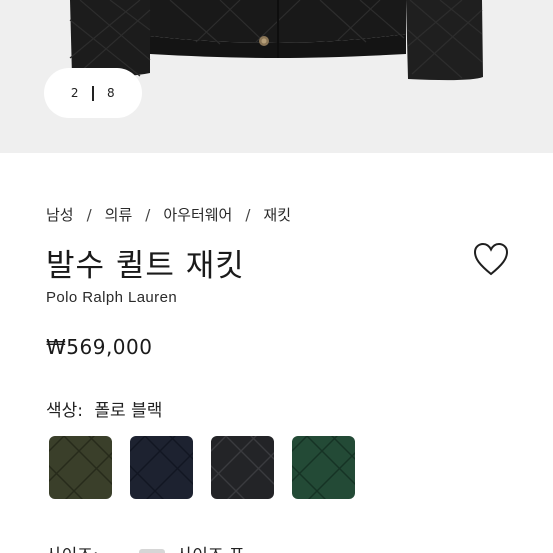  I want to click on pager-total: 8, so click(111, 93).